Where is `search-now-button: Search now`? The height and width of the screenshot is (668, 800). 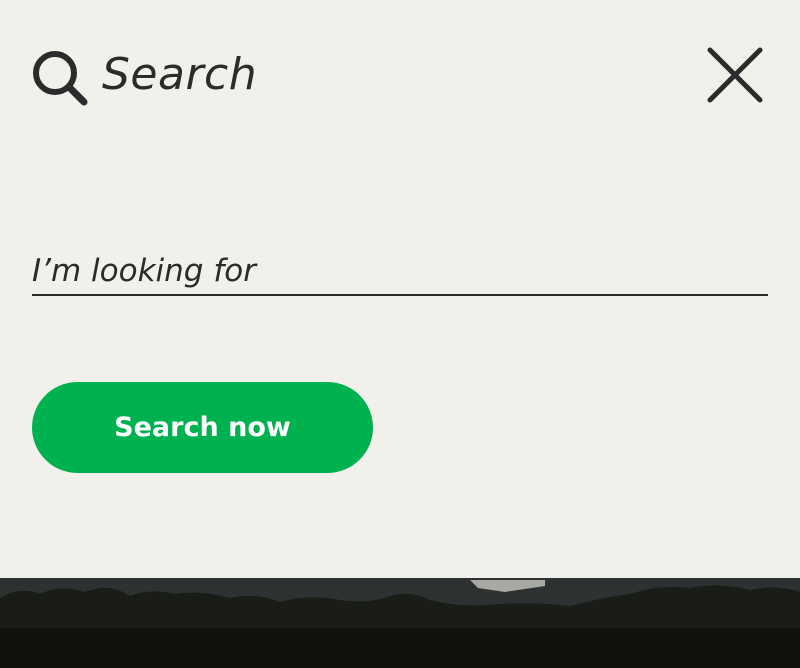
search-now-button: Search now is located at coordinates (202, 427).